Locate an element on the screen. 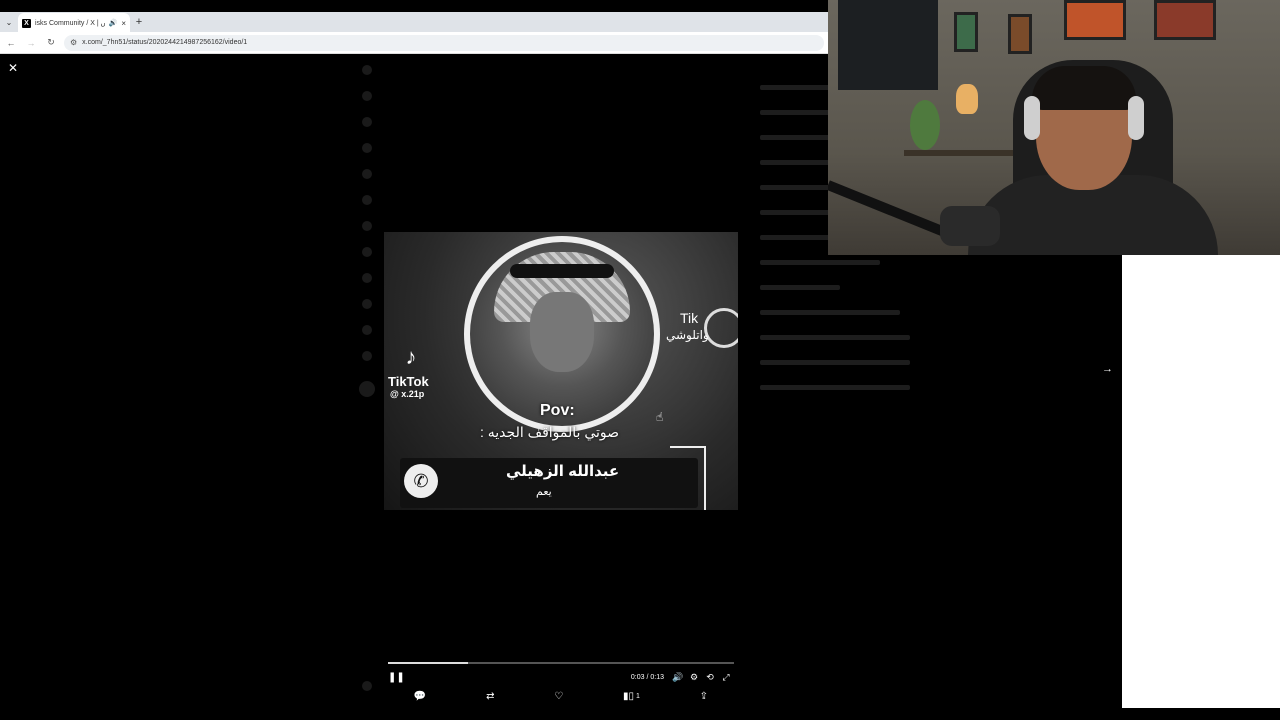 The height and width of the screenshot is (720, 1280). caller-subtitle: يعم is located at coordinates (544, 492).